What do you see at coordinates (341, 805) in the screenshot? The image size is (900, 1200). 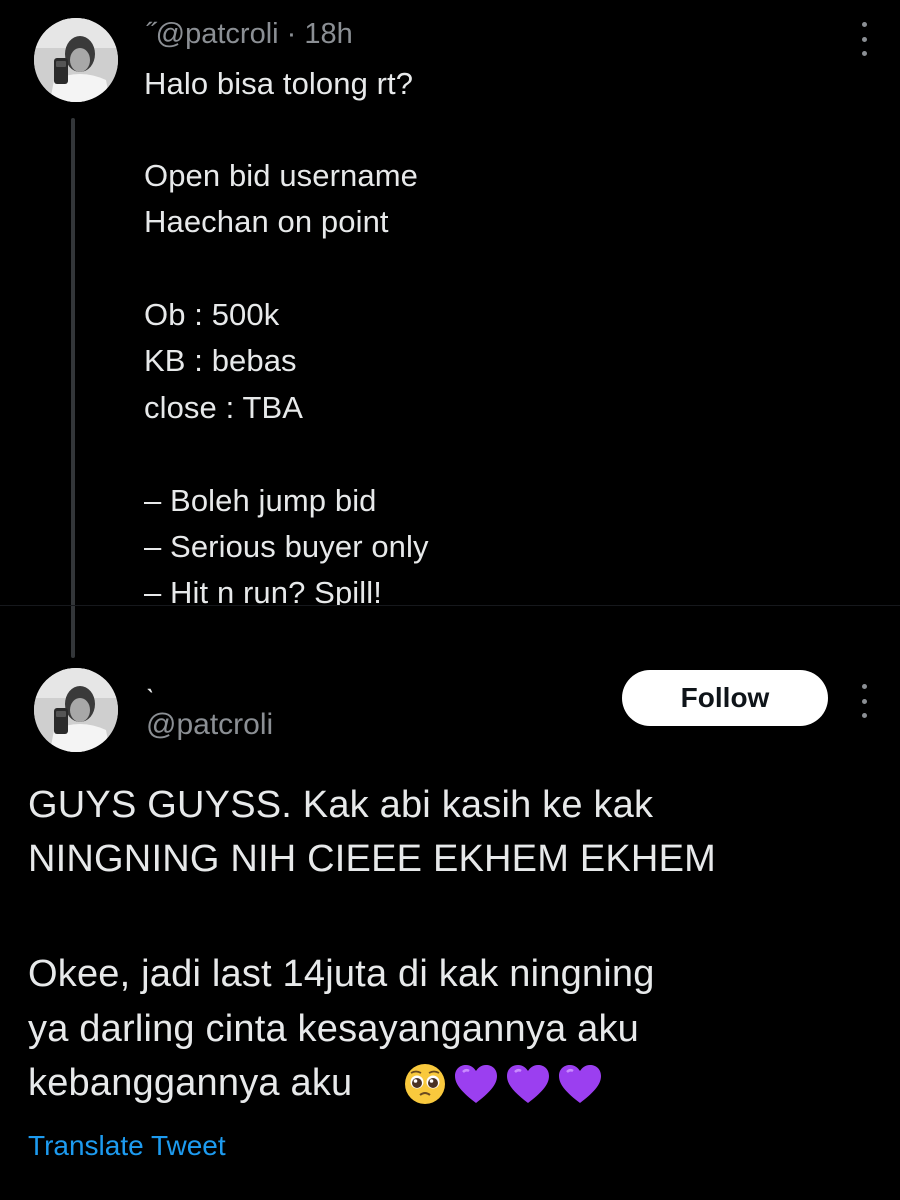 I see `tweet-text-line: GUYS GUYSS. Kak abi kasih ke kak` at bounding box center [341, 805].